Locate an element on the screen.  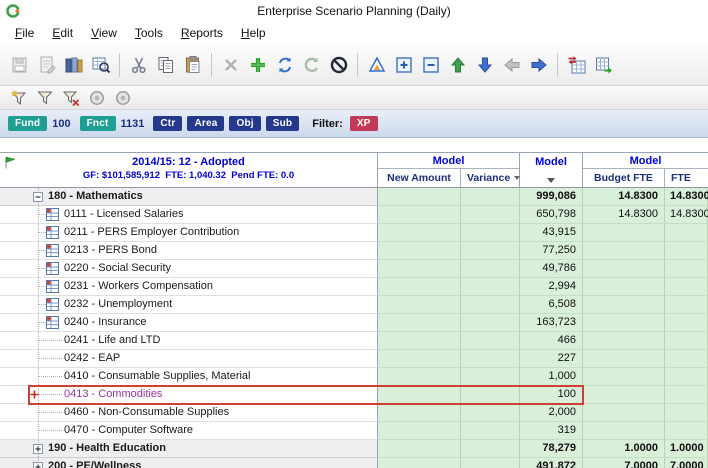
new-filter-icon is located at coordinates (19, 98).